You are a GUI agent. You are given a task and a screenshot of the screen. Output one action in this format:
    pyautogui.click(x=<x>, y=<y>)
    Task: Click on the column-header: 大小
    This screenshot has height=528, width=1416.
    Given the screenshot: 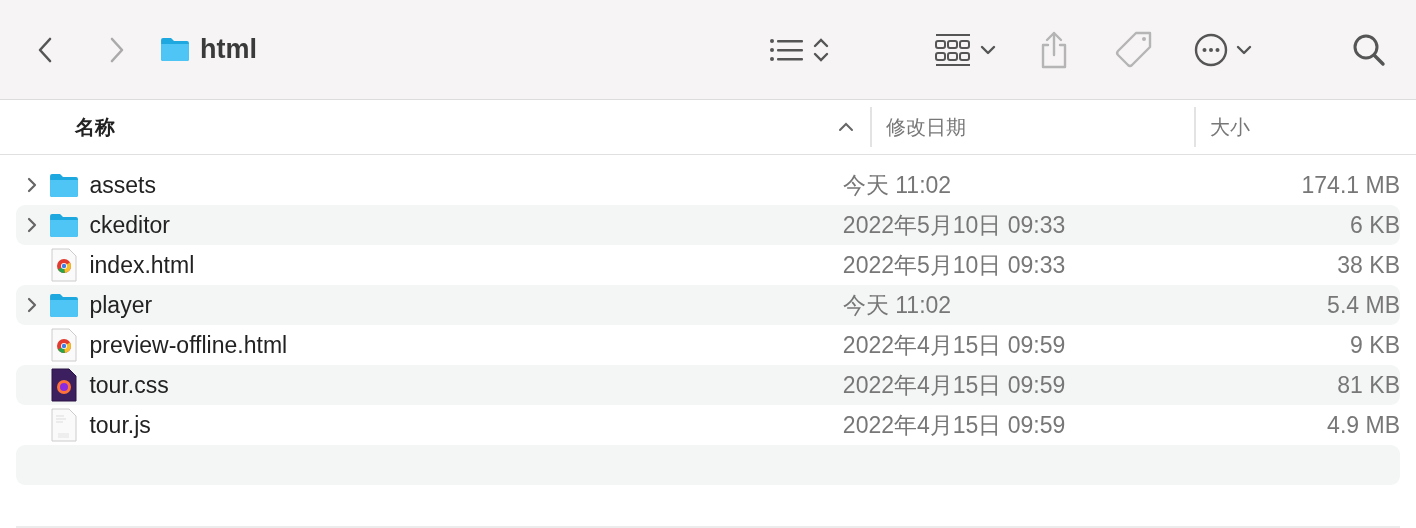 What is the action you would take?
    pyautogui.click(x=1230, y=127)
    